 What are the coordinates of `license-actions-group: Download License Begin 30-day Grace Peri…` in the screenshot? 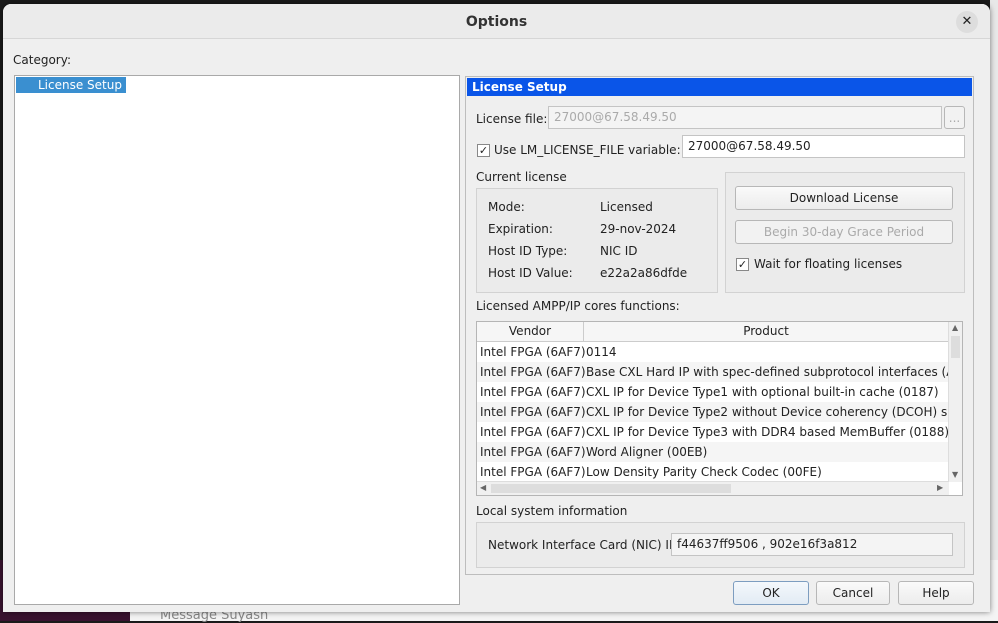 It's located at (845, 232).